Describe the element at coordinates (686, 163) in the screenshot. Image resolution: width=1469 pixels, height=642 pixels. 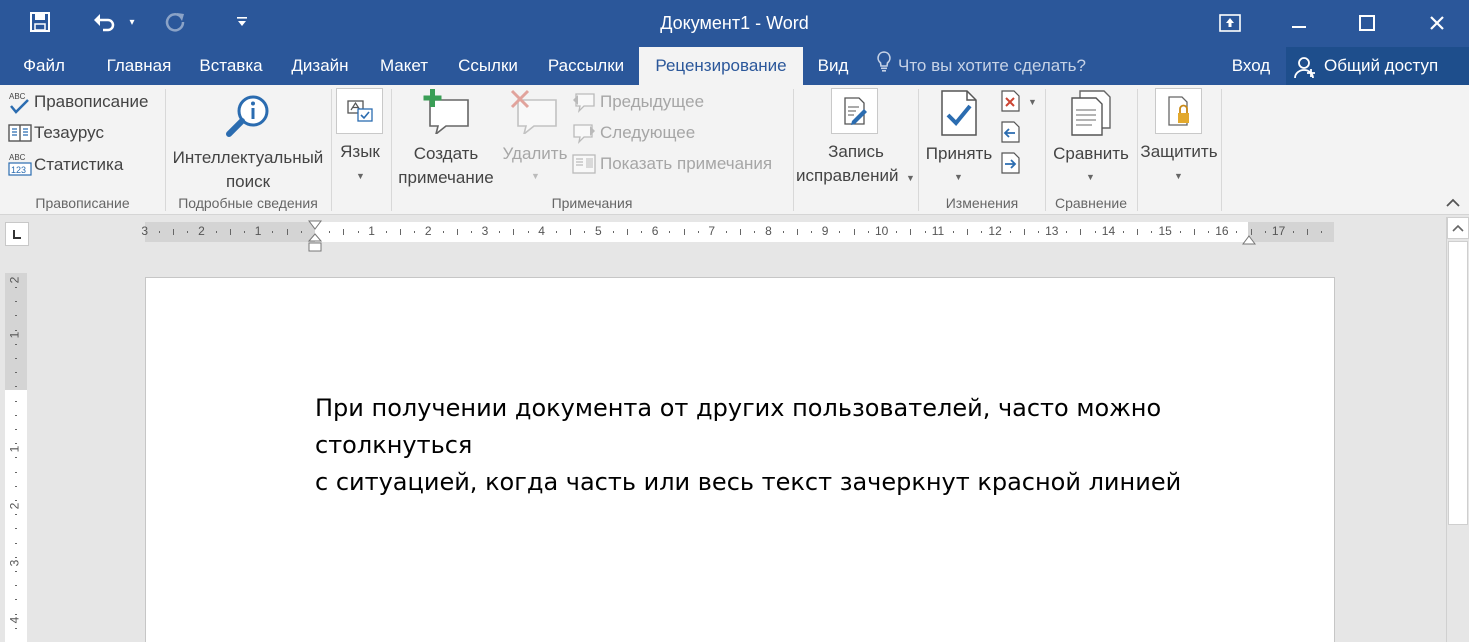
I see `show-comments-label: Показать примечания` at that location.